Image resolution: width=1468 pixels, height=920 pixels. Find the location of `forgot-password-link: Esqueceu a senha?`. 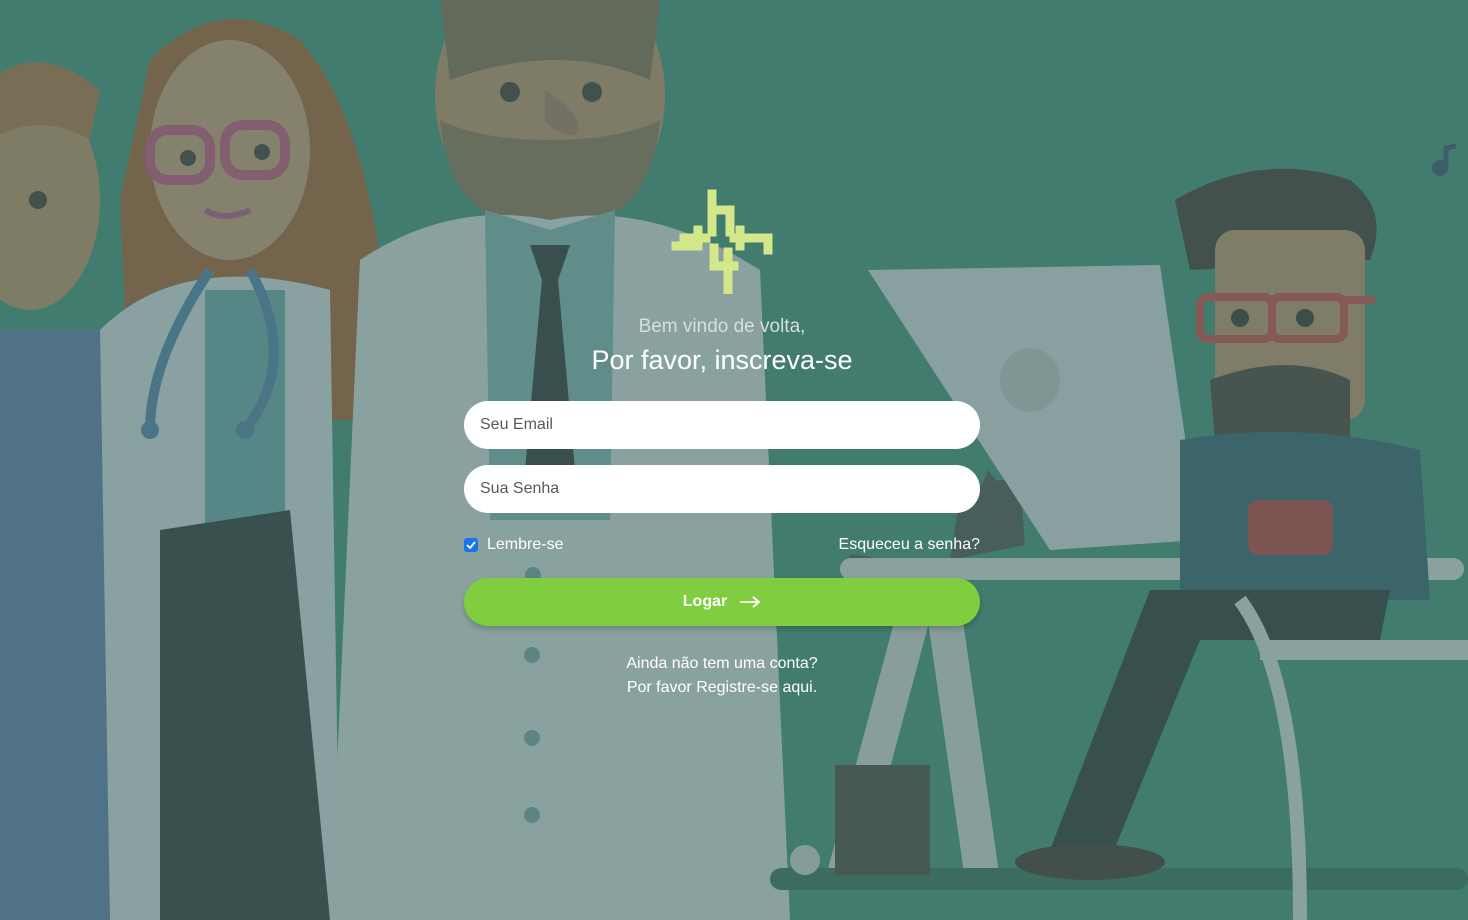

forgot-password-link: Esqueceu a senha? is located at coordinates (909, 545).